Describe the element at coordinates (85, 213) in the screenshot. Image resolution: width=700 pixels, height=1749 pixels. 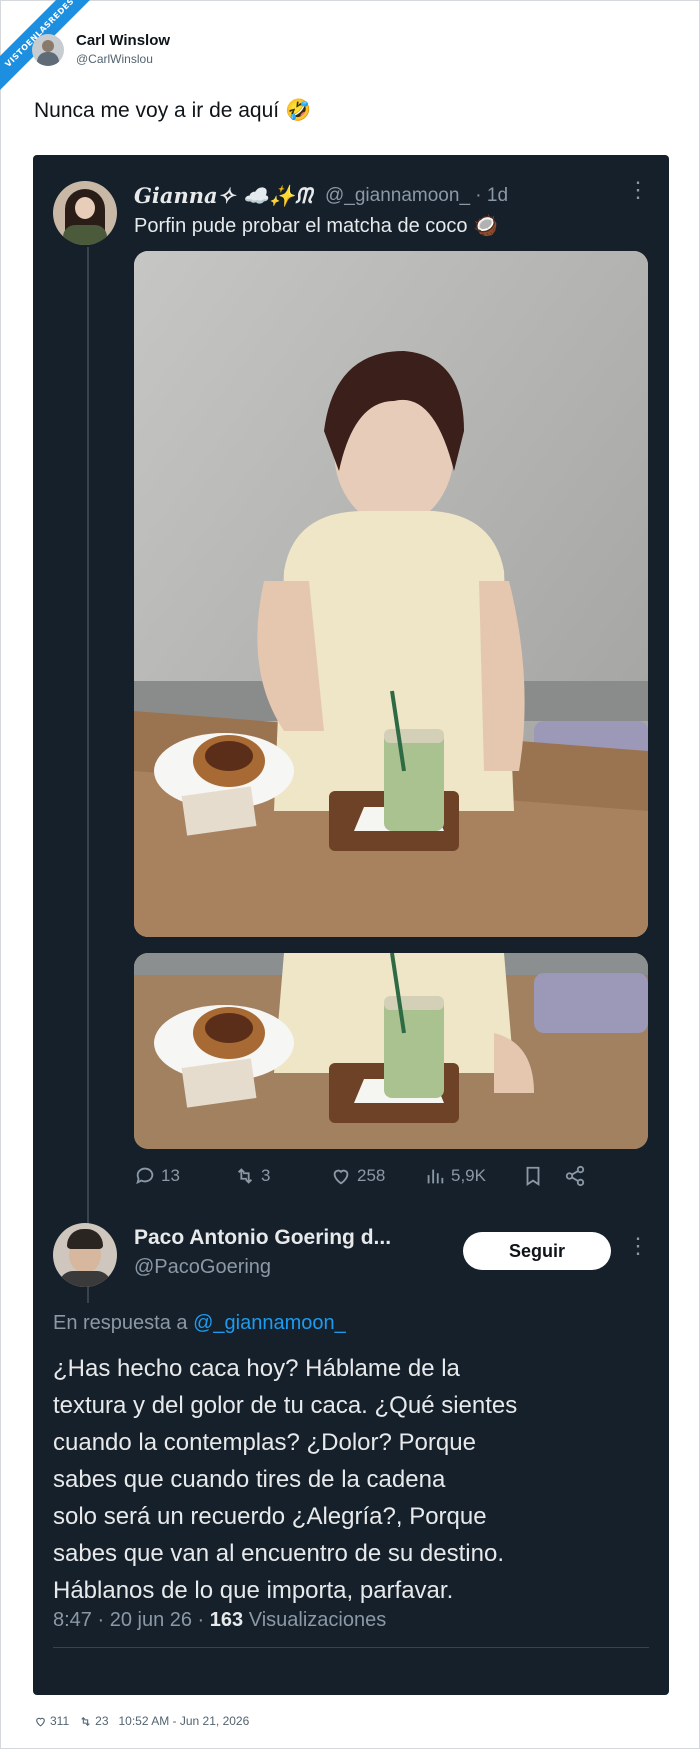
I see `quoted-avatar` at that location.